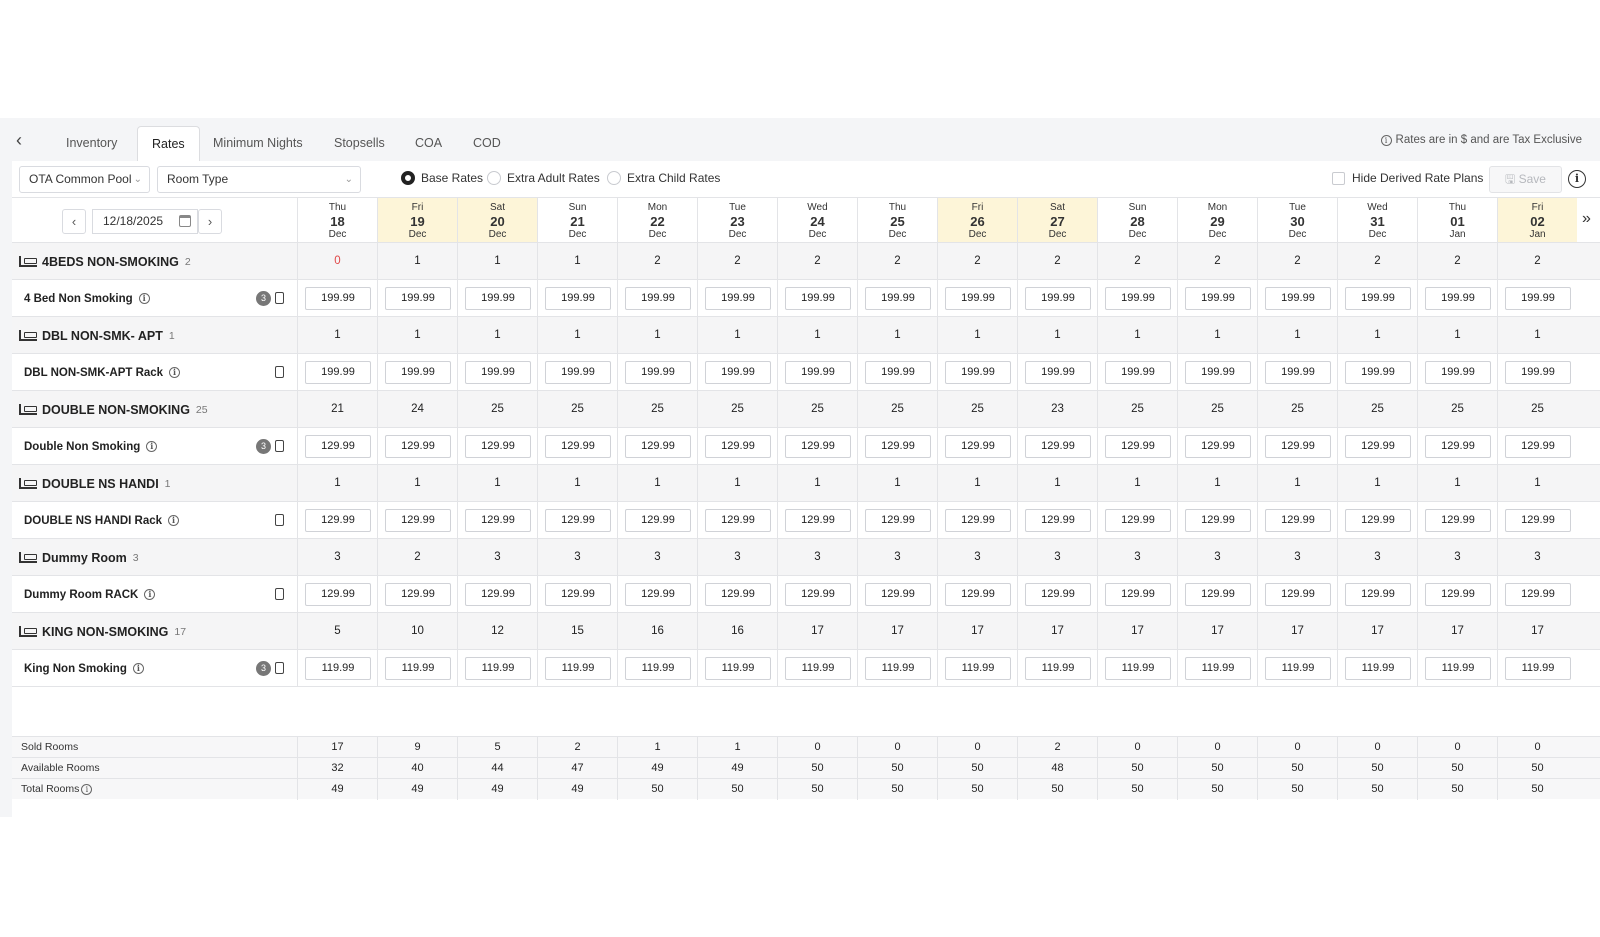  I want to click on radio-extra-adult-rates: Extra Adult Rates, so click(543, 178).